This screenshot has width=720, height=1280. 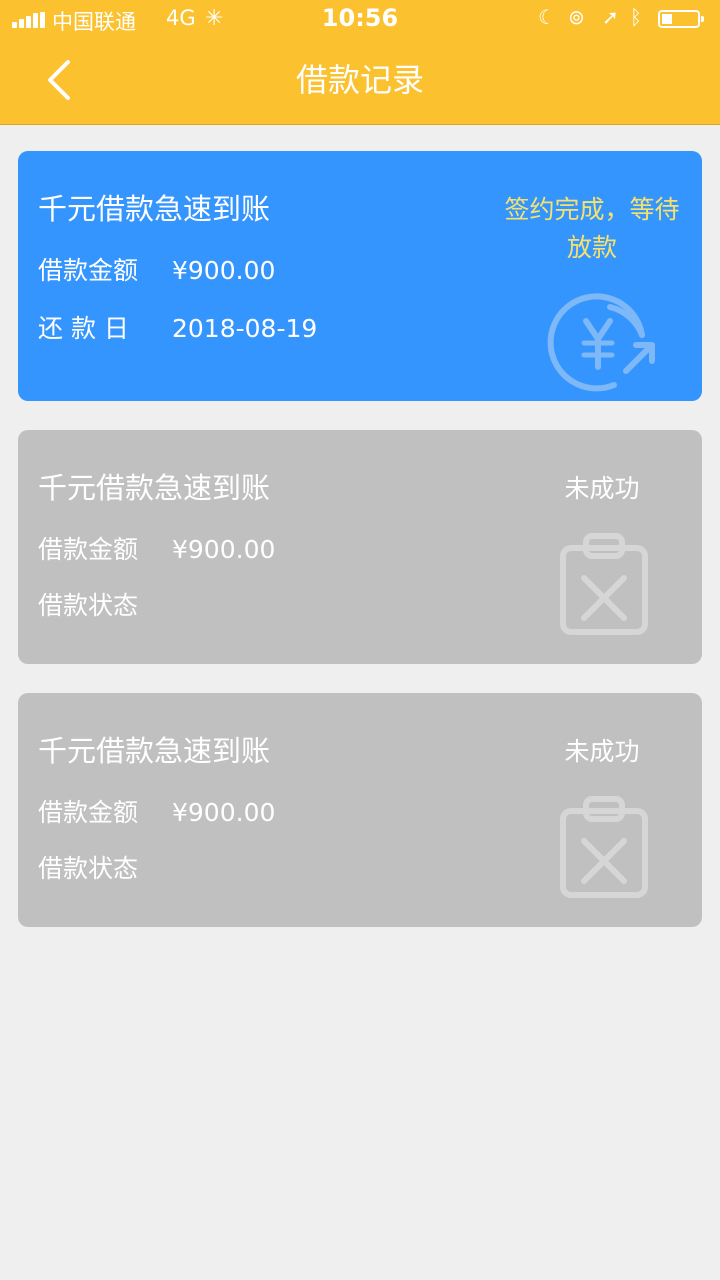 I want to click on battery-icon, so click(x=681, y=19).